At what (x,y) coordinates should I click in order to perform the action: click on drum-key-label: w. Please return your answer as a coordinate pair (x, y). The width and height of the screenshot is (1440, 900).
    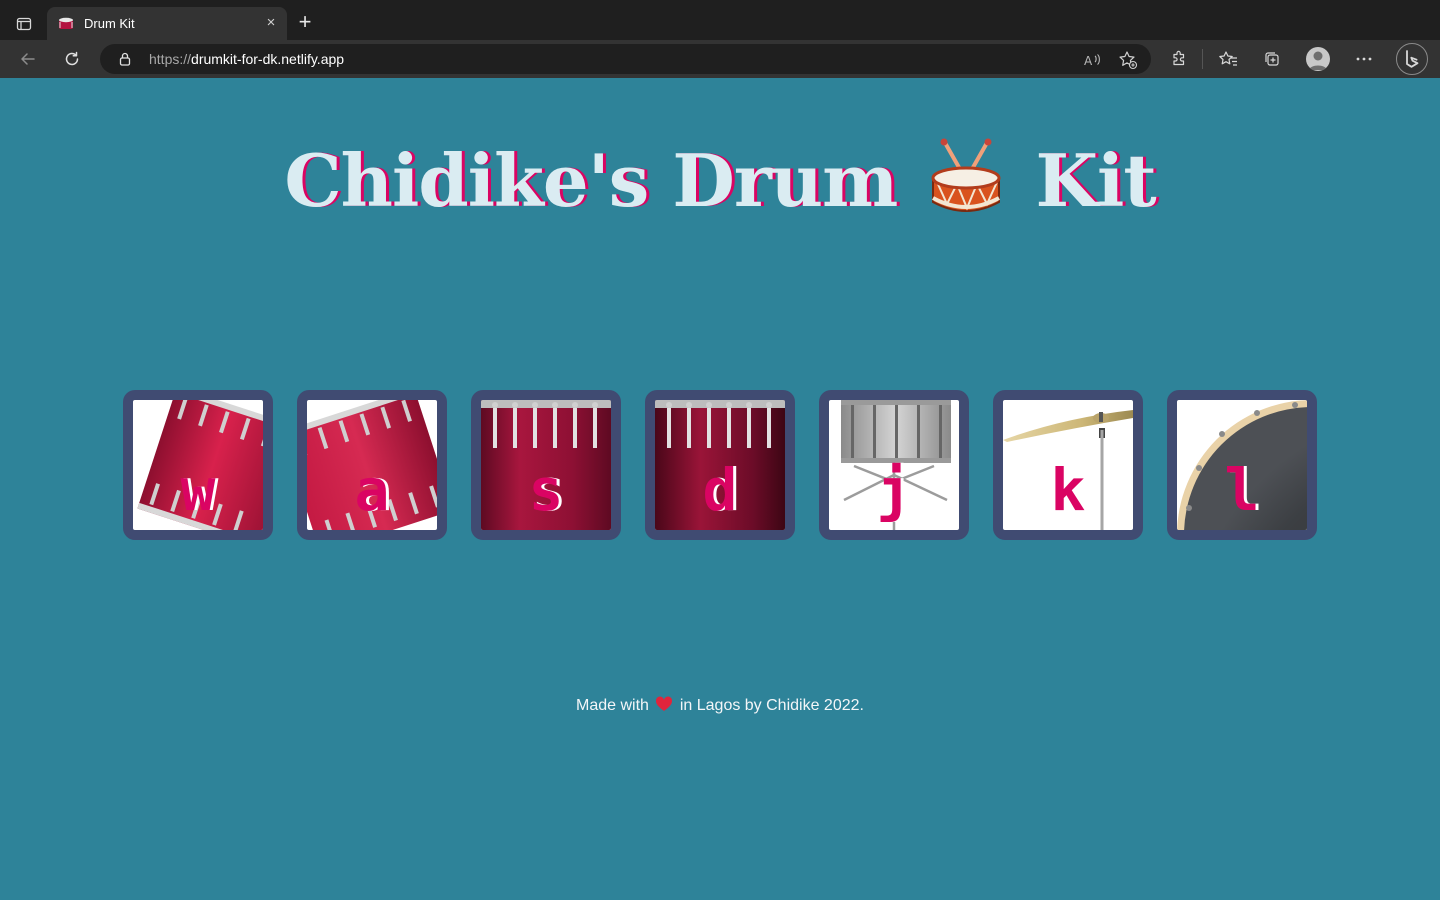
    Looking at the image, I should click on (198, 490).